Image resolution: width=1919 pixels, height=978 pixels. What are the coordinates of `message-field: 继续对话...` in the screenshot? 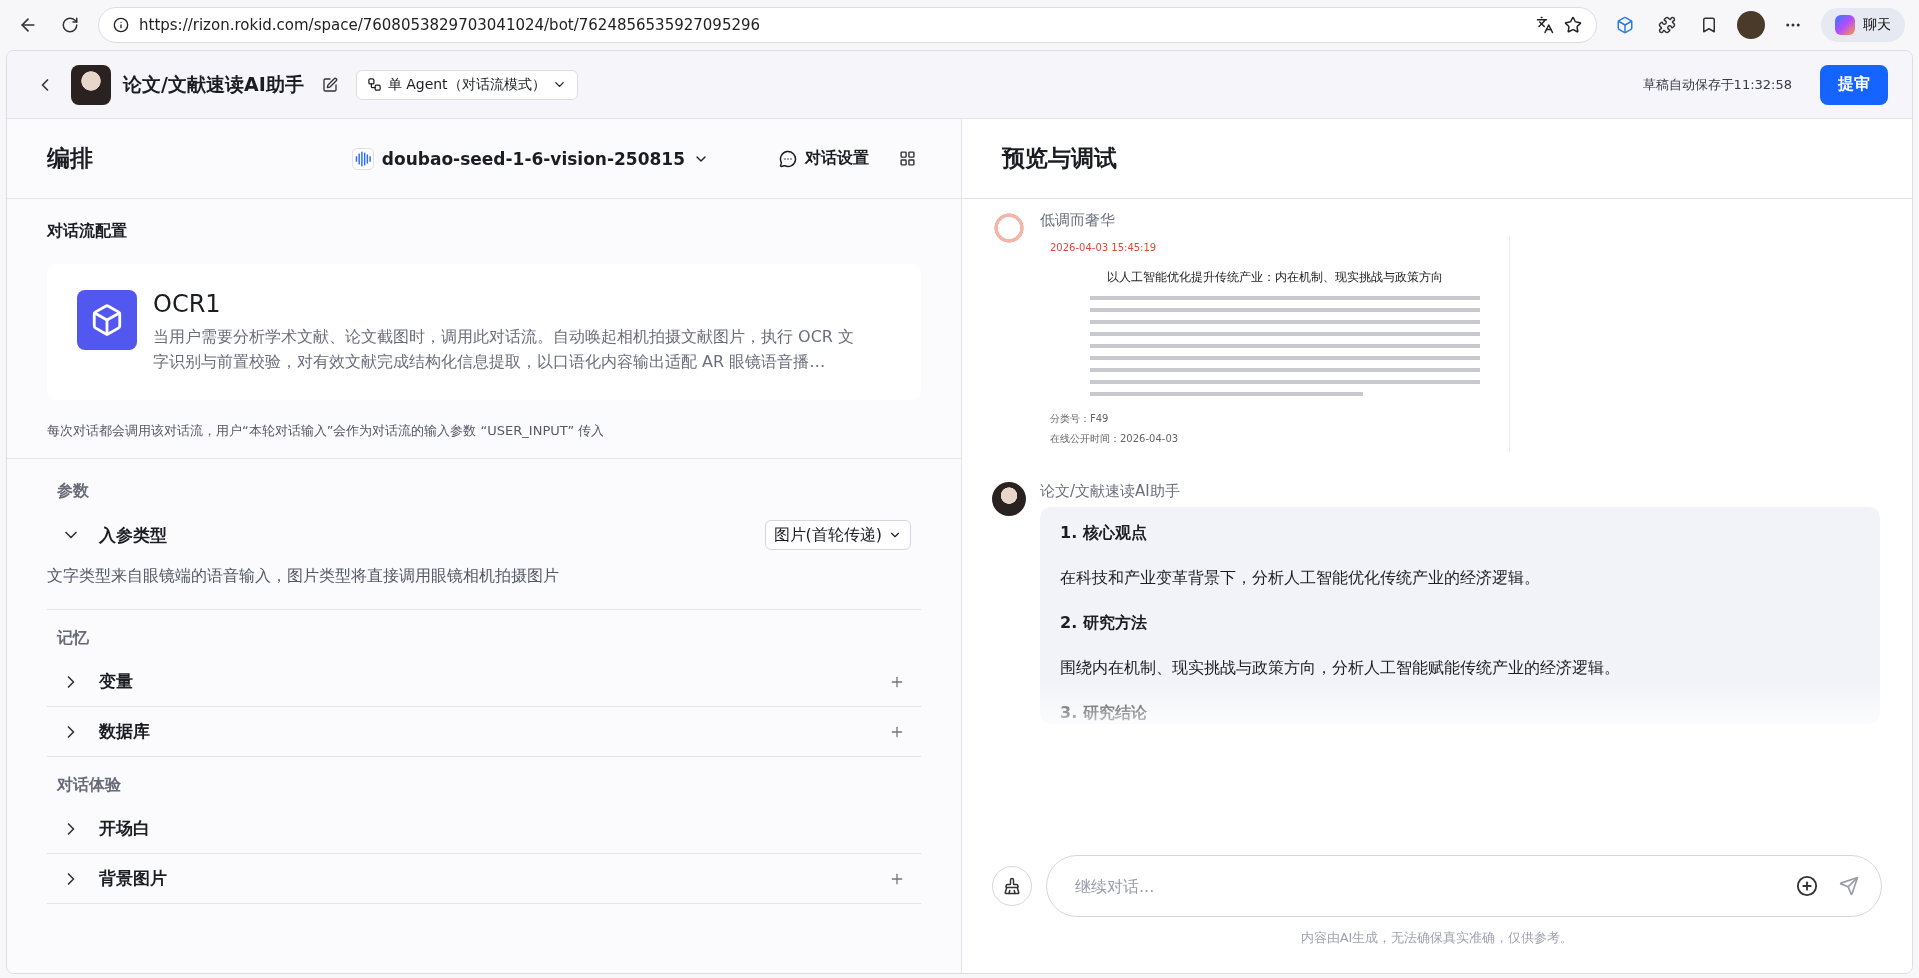 It's located at (1426, 886).